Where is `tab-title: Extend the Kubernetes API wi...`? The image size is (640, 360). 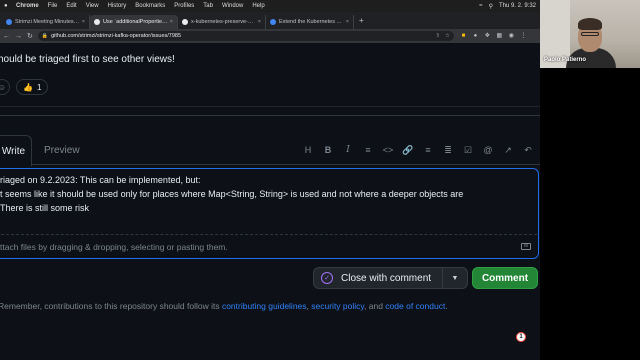 tab-title: Extend the Kubernetes API wi... is located at coordinates (311, 22).